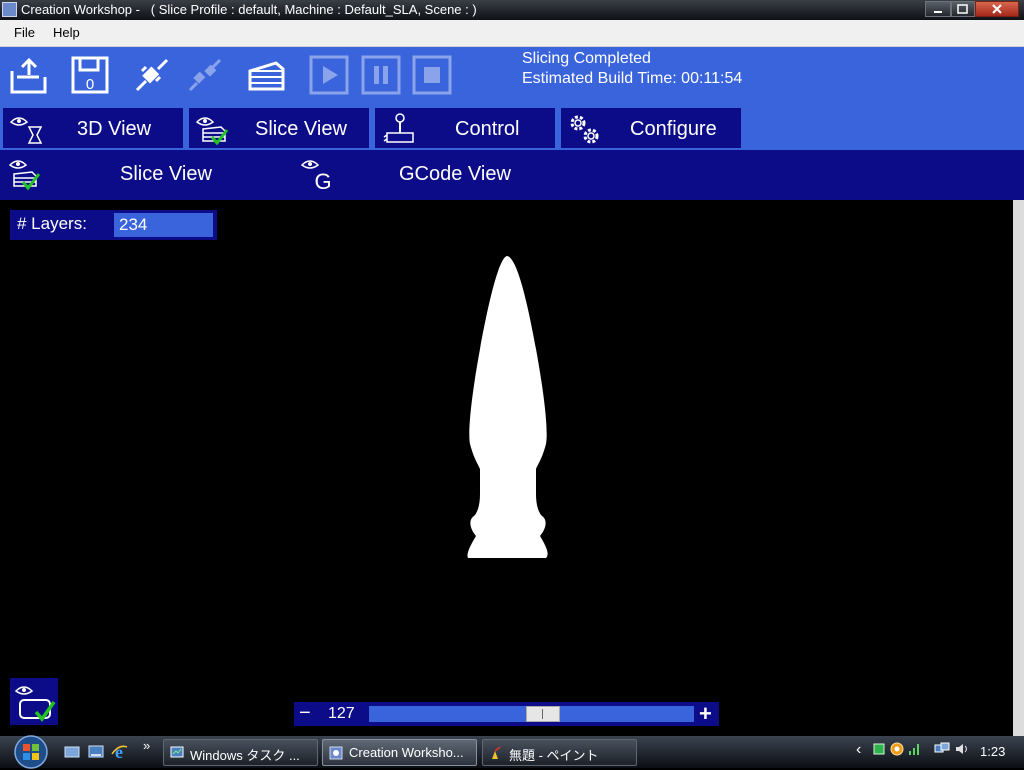 The height and width of the screenshot is (770, 1024). Describe the element at coordinates (455, 174) in the screenshot. I see `subtab-label: GCode View` at that location.